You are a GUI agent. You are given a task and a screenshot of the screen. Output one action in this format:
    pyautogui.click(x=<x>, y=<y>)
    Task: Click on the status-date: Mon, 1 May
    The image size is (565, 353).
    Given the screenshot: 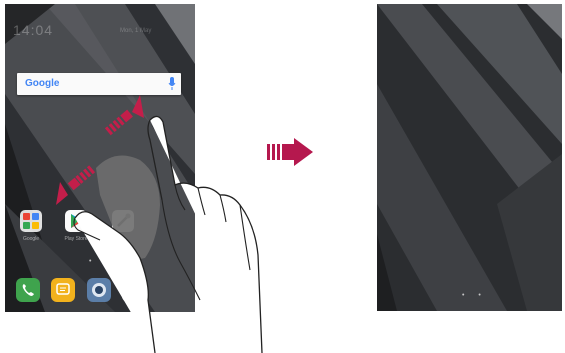 What is the action you would take?
    pyautogui.click(x=136, y=31)
    